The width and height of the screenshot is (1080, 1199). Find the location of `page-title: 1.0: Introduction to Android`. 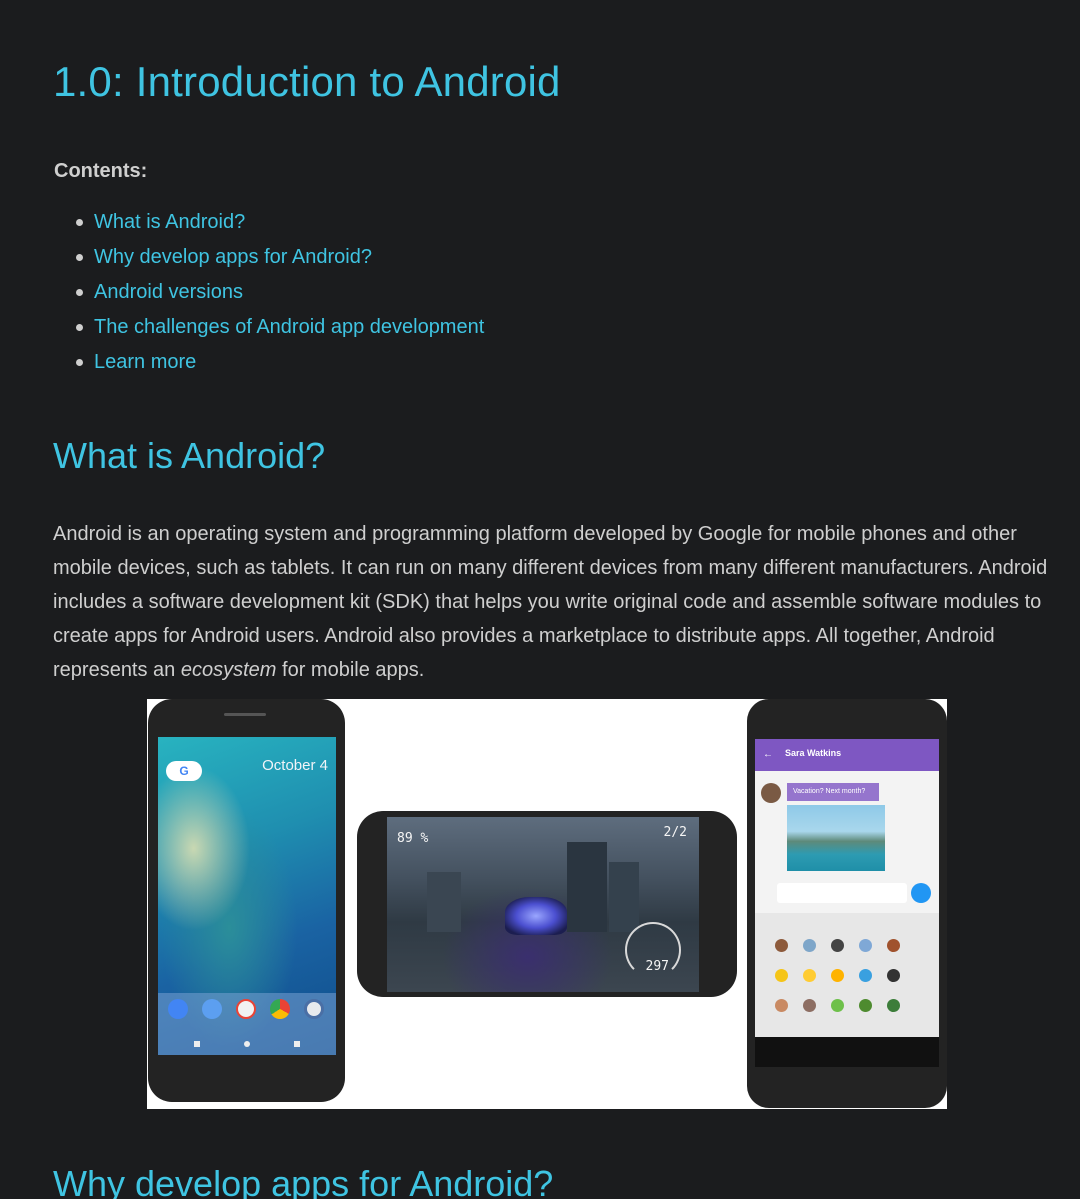

page-title: 1.0: Introduction to Android is located at coordinates (307, 81).